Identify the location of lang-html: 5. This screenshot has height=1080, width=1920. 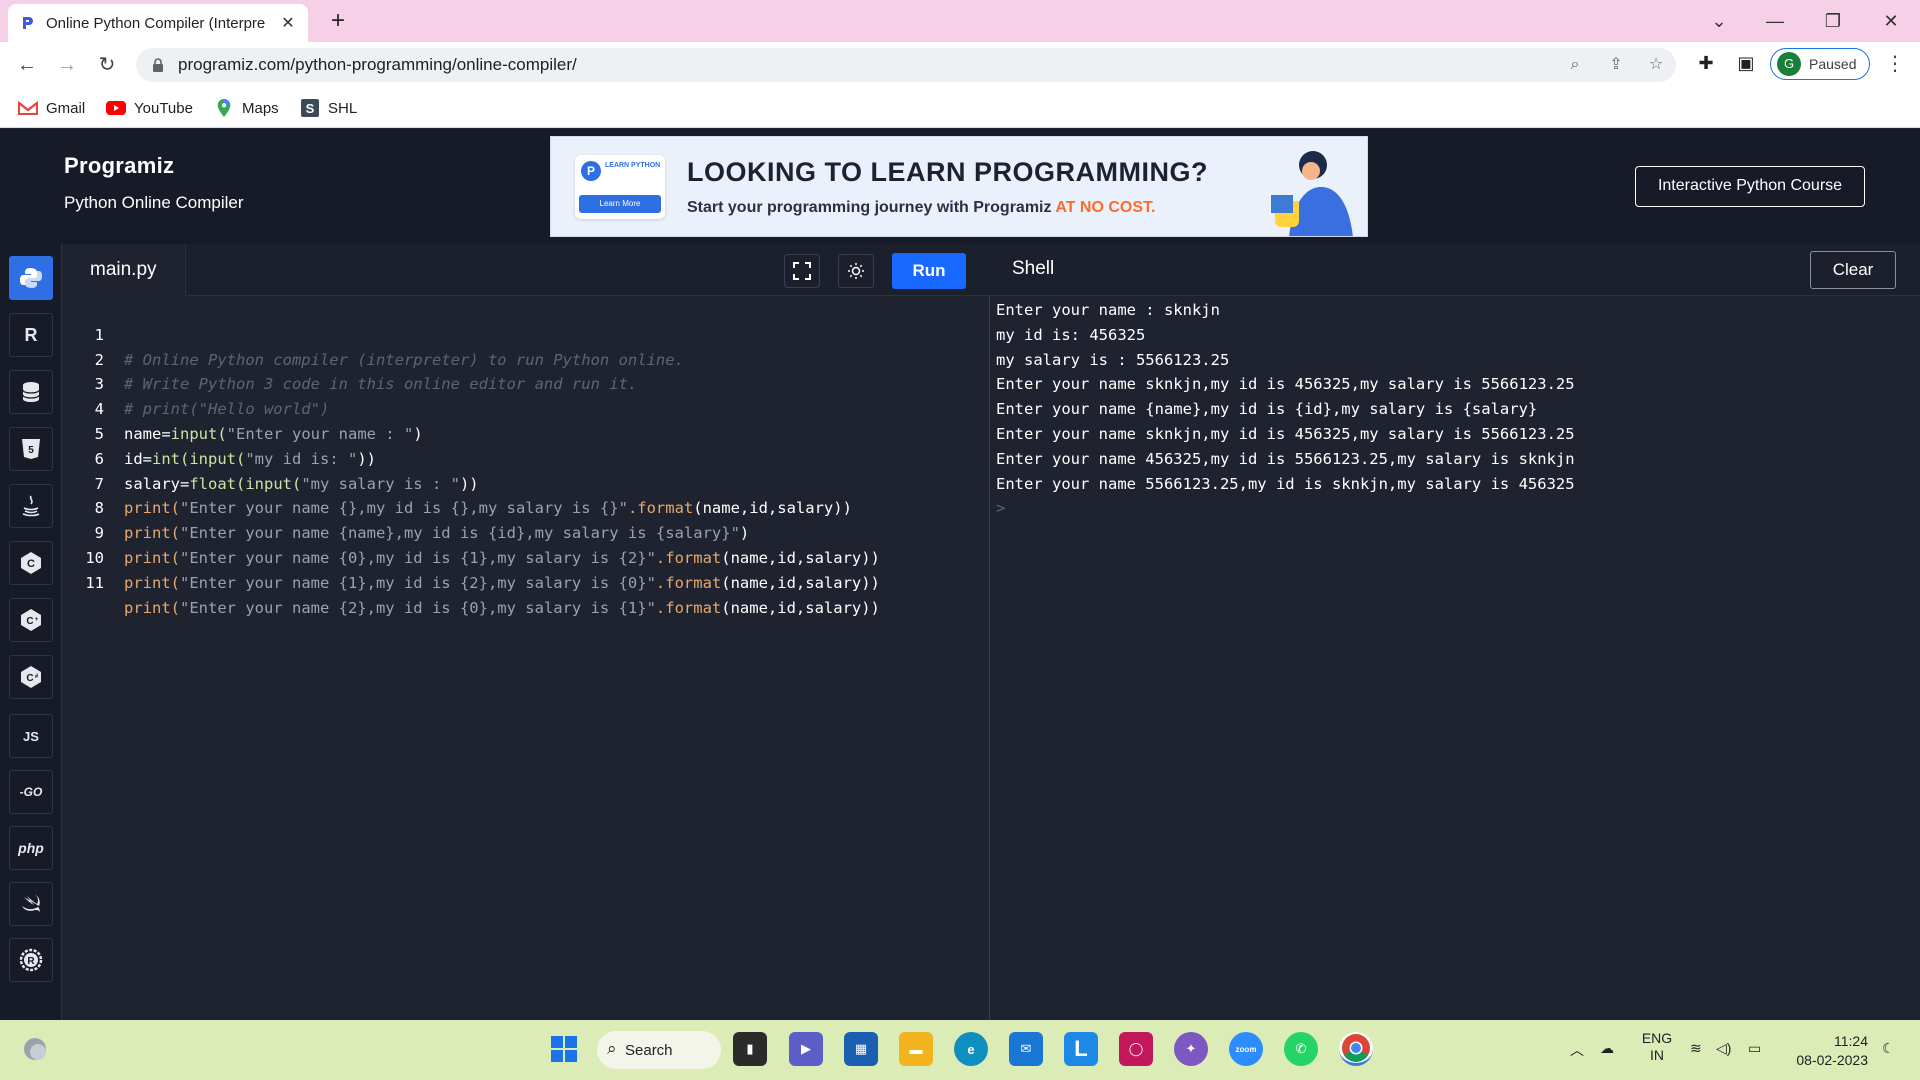
(31, 449).